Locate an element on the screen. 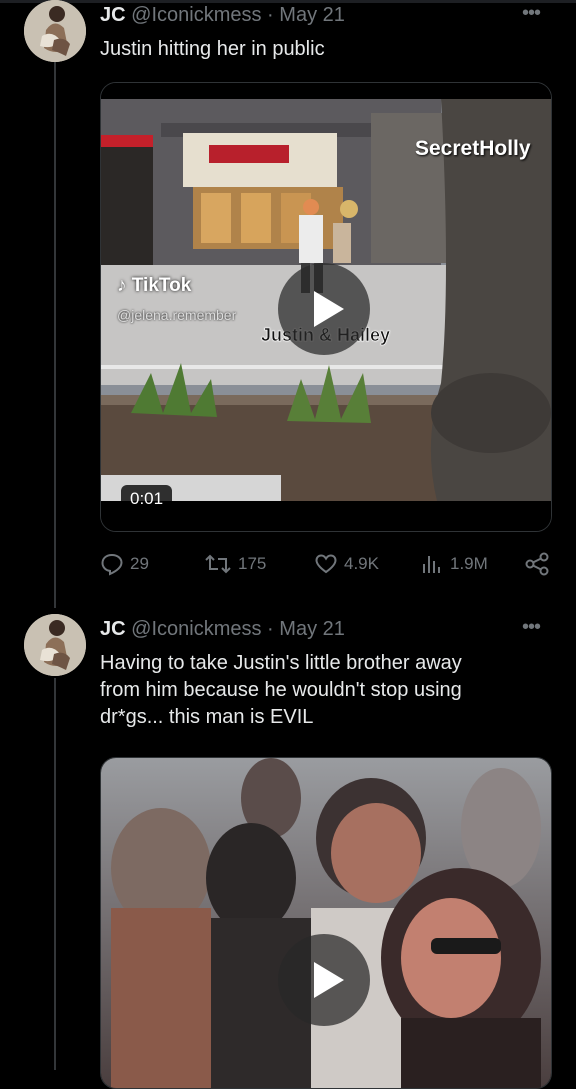  analytics-icon is located at coordinates (431, 564).